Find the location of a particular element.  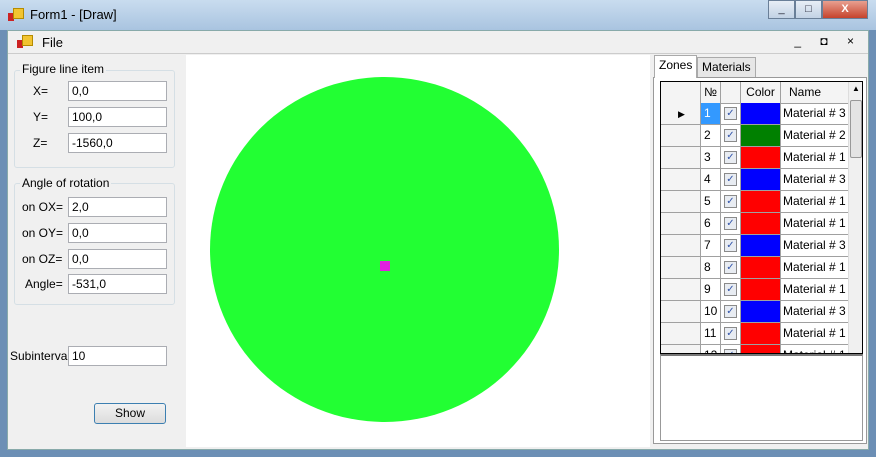

scroll-up-icon: ▲ is located at coordinates (856, 88).